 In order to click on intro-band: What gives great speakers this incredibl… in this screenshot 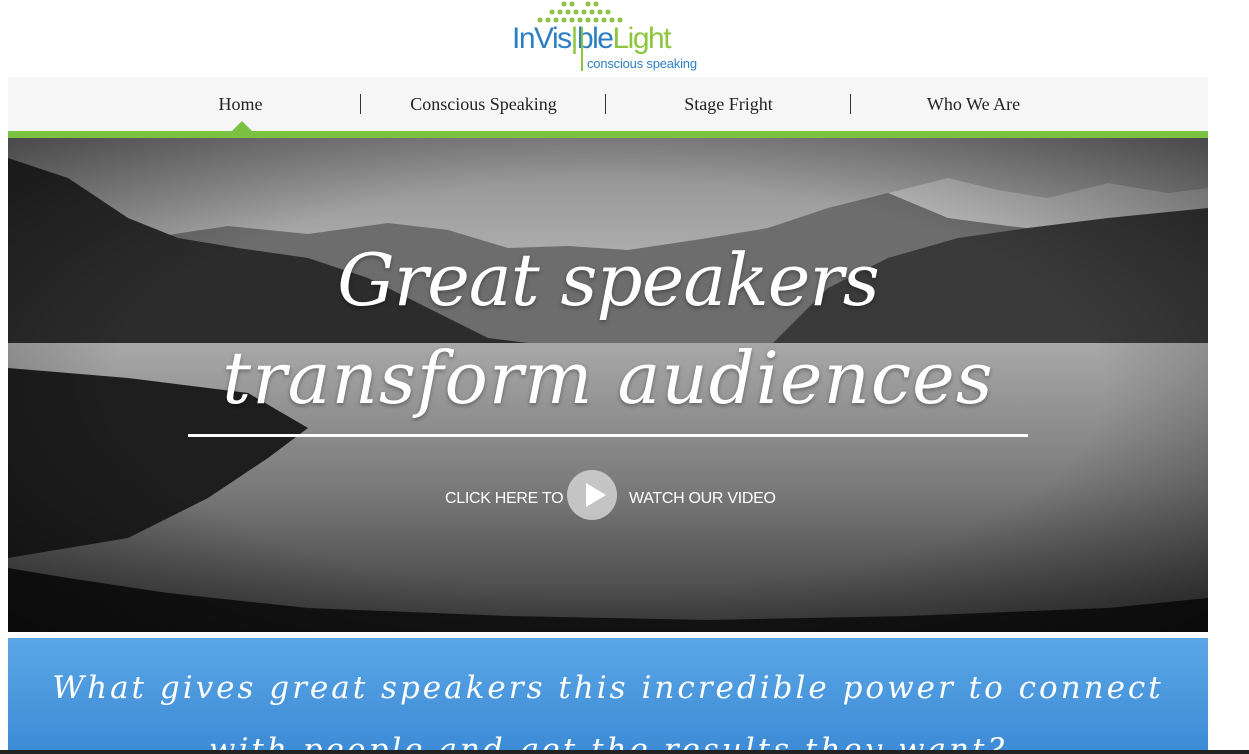, I will do `click(608, 696)`.